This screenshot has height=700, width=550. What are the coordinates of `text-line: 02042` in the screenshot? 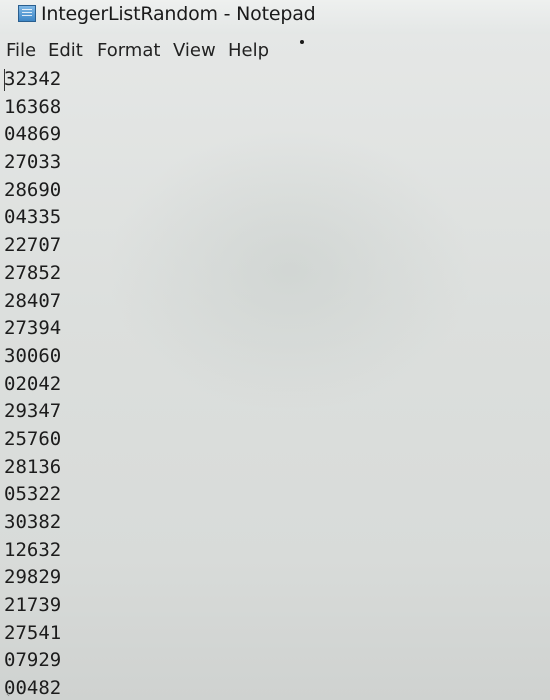 It's located at (33, 383).